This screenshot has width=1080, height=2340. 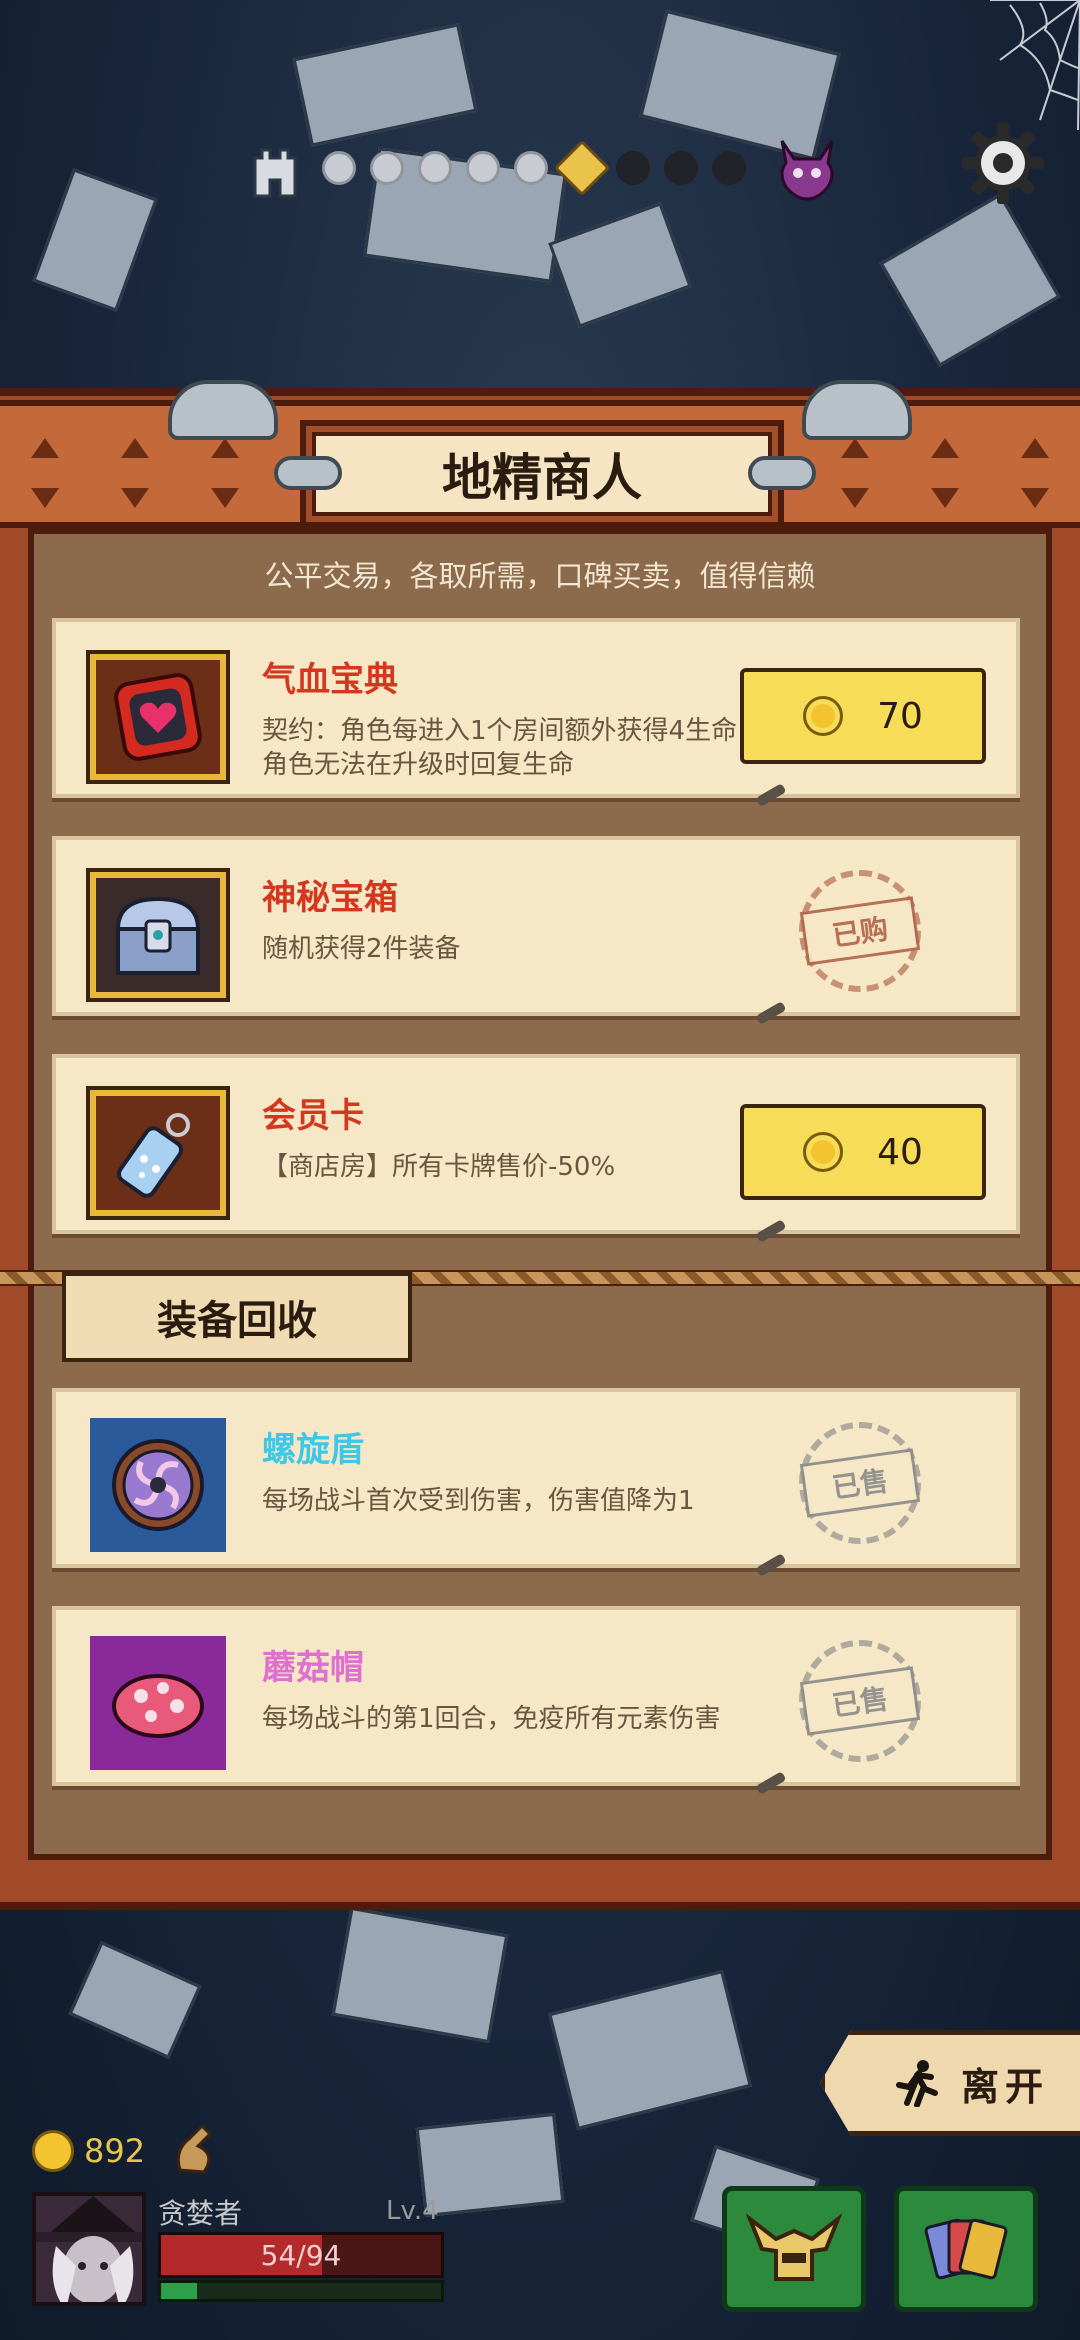 I want to click on item-description: 每场战斗的第1回合，免疫所有元素伤害, so click(x=491, y=1719).